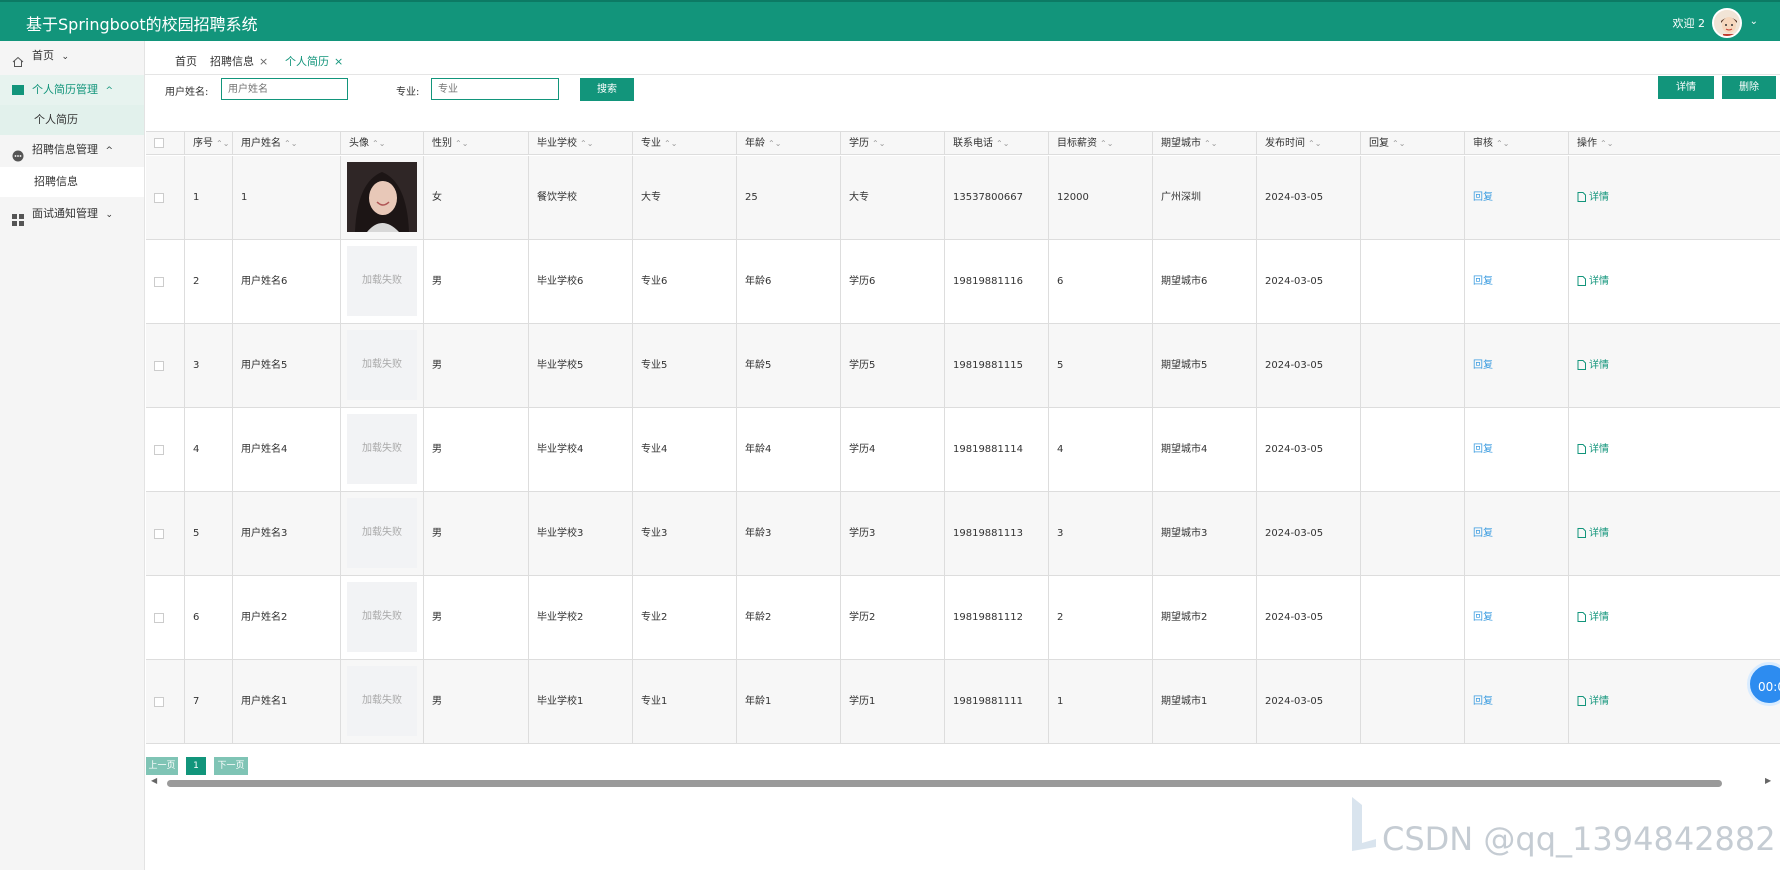 This screenshot has width=1780, height=870. I want to click on sidebar-item-recruit-info: 招聘信息, so click(72, 182).